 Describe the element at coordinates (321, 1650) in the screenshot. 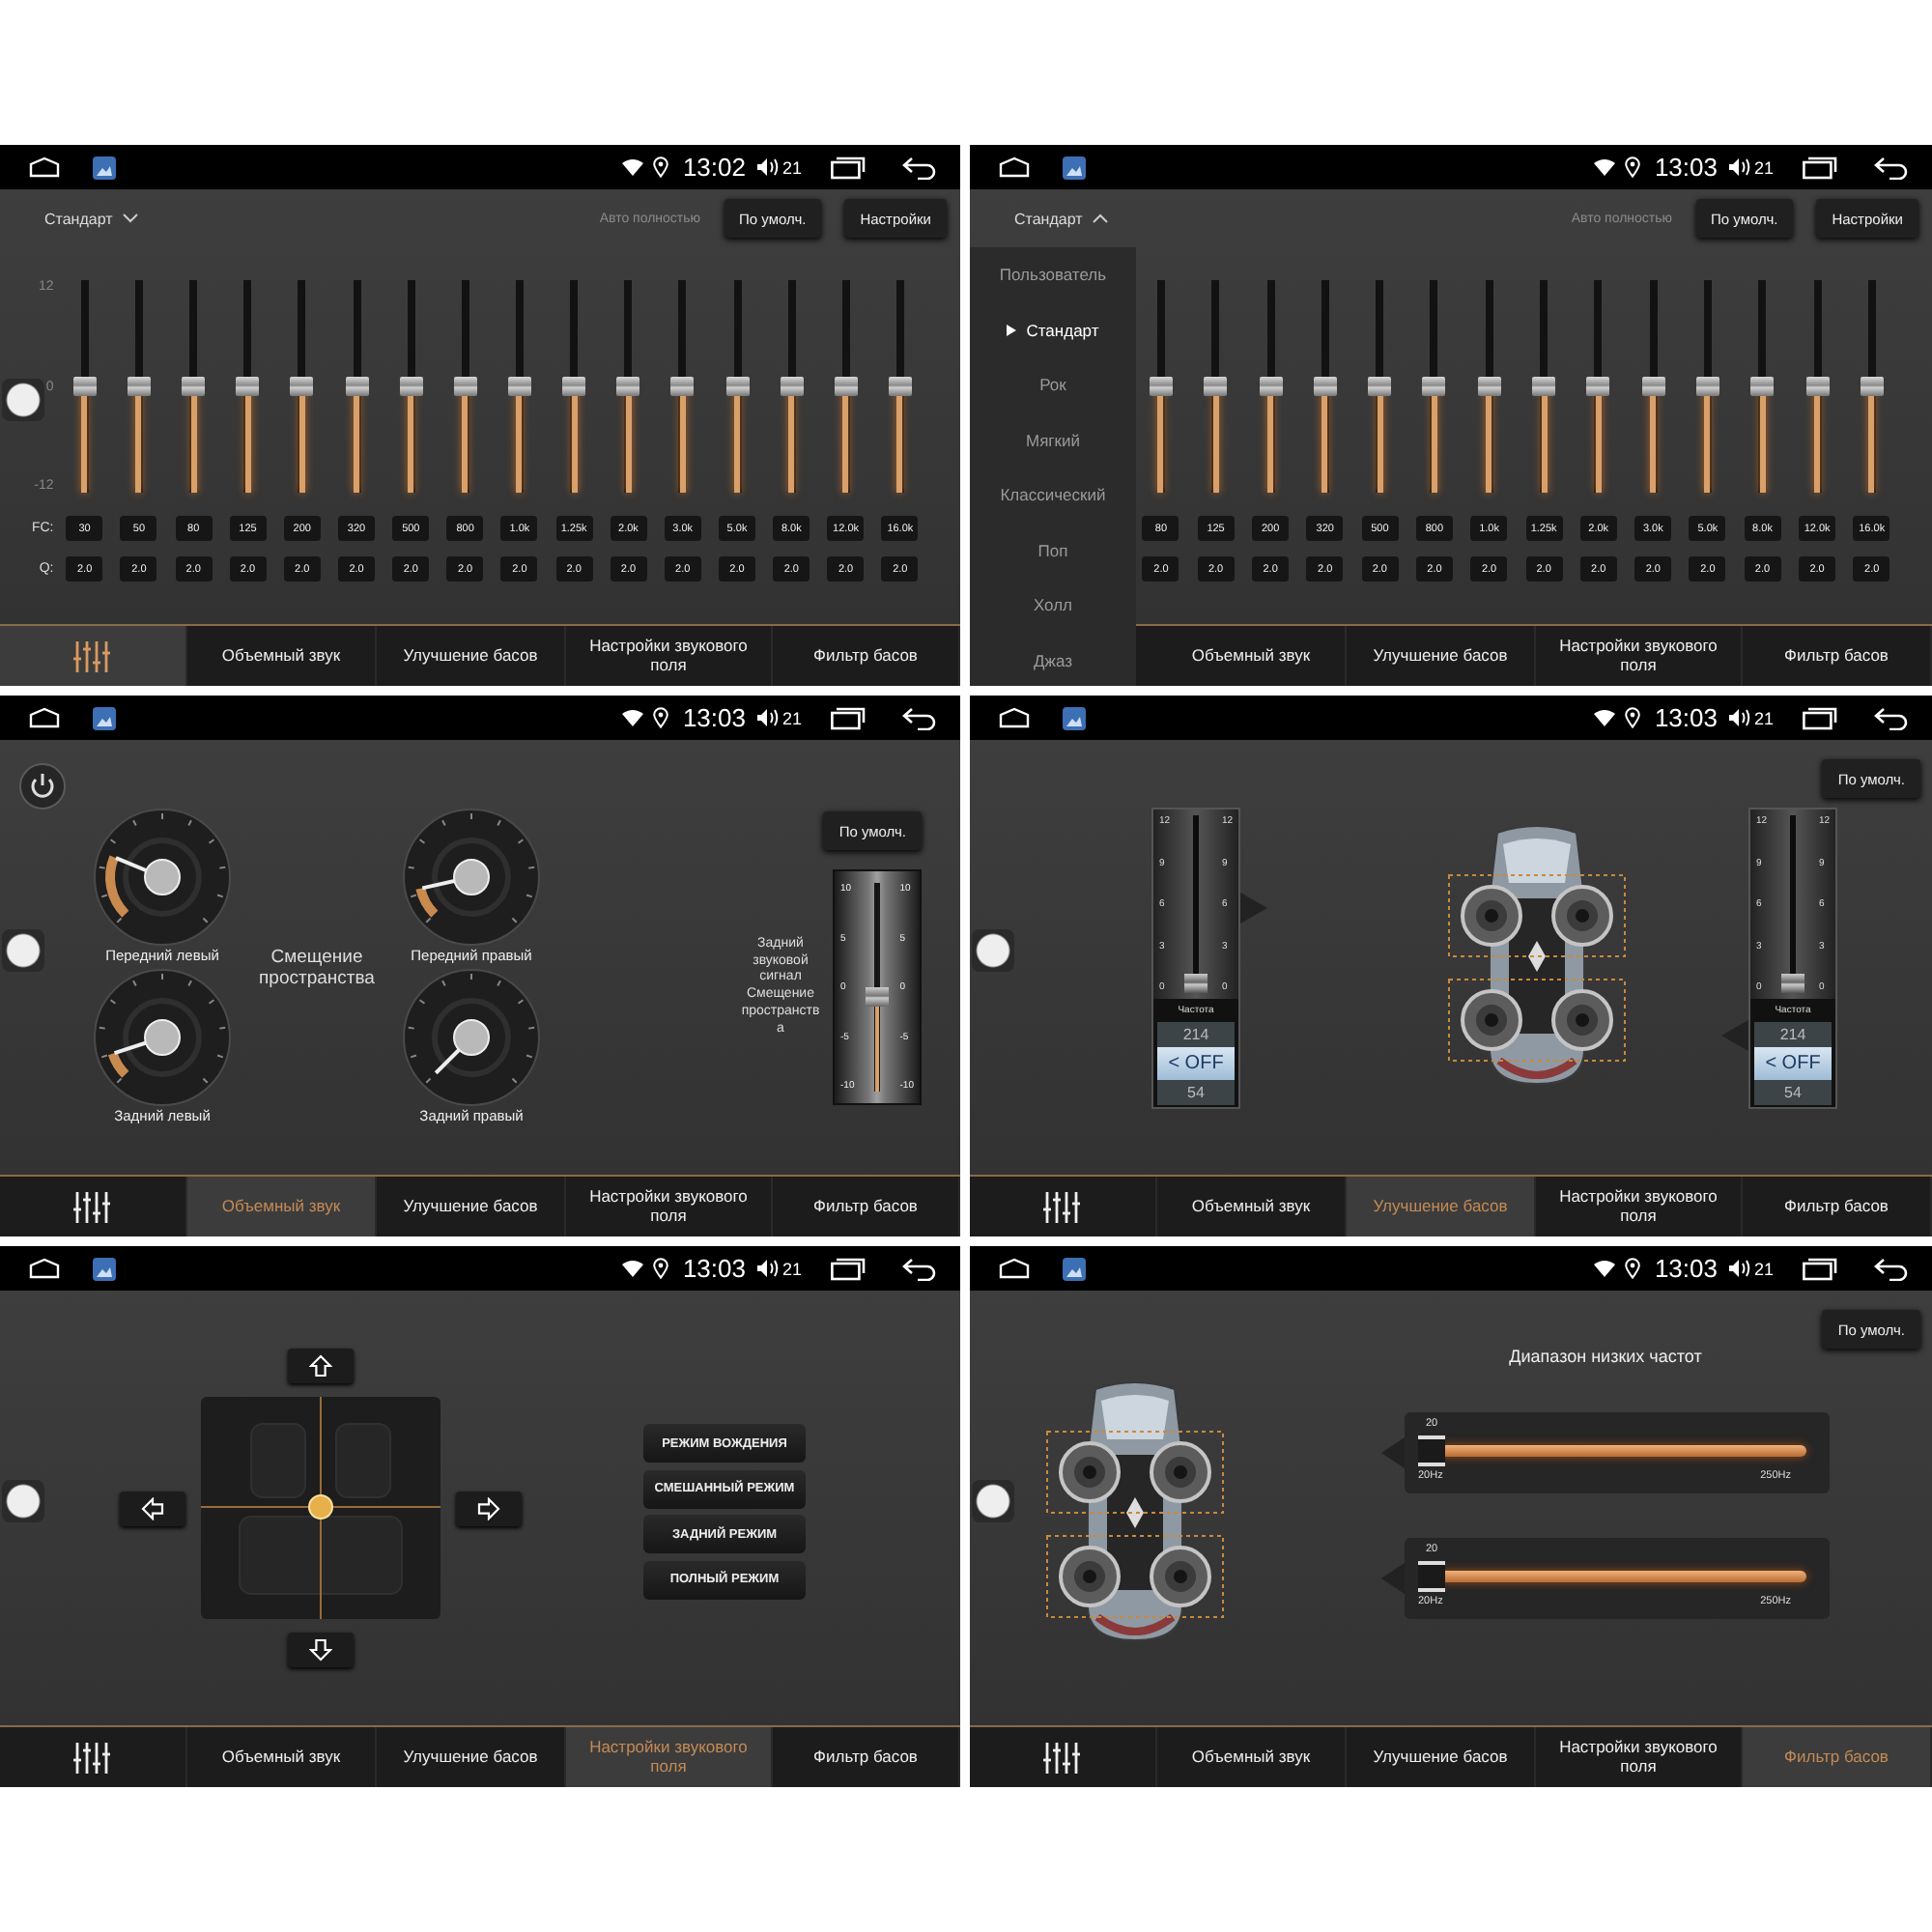

I see `down-arrow-button` at that location.